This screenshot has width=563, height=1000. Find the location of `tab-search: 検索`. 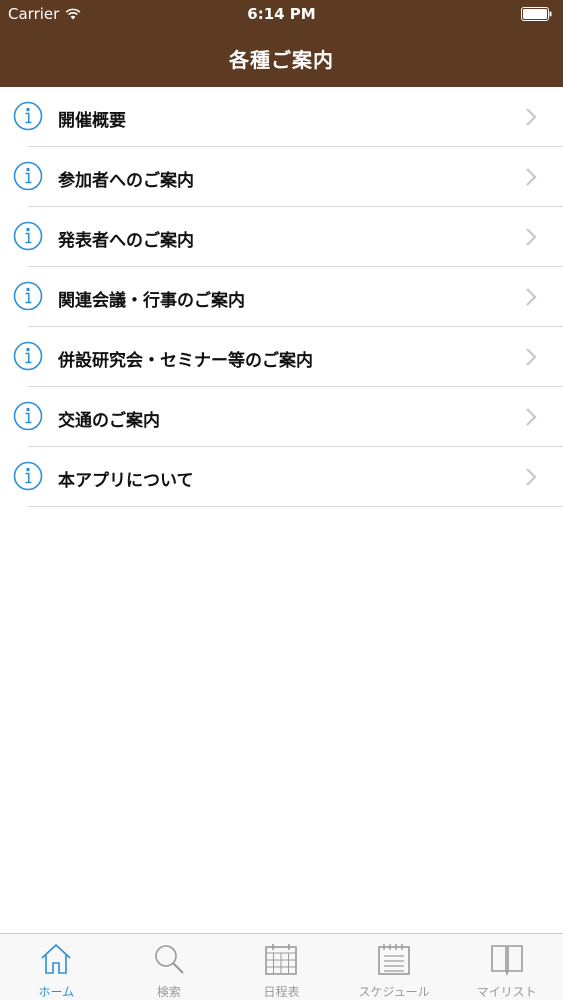

tab-search: 検索 is located at coordinates (169, 967).